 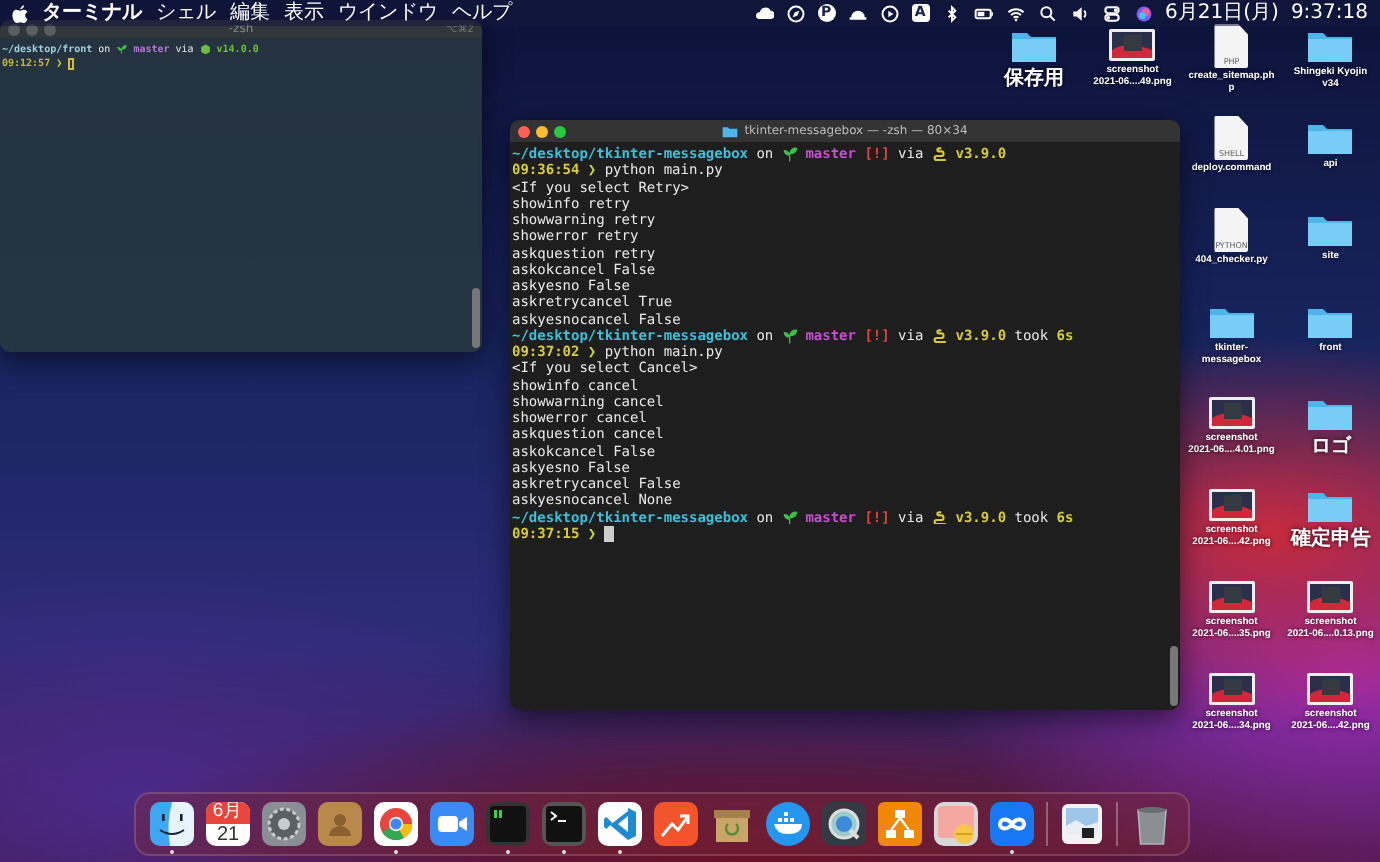 I want to click on search-icon, so click(x=1047, y=13).